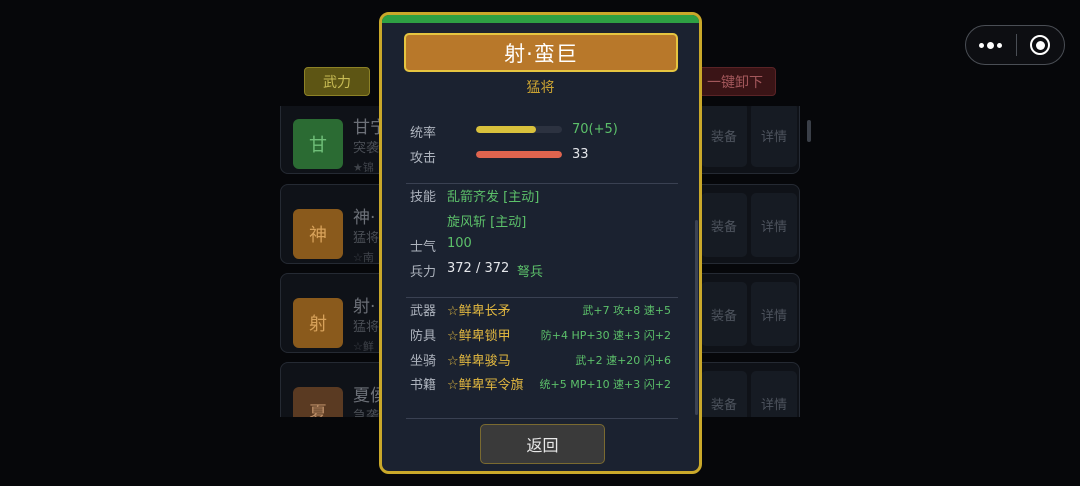 This screenshot has width=1080, height=486. What do you see at coordinates (423, 336) in the screenshot?
I see `equip-slot-label: 防具` at bounding box center [423, 336].